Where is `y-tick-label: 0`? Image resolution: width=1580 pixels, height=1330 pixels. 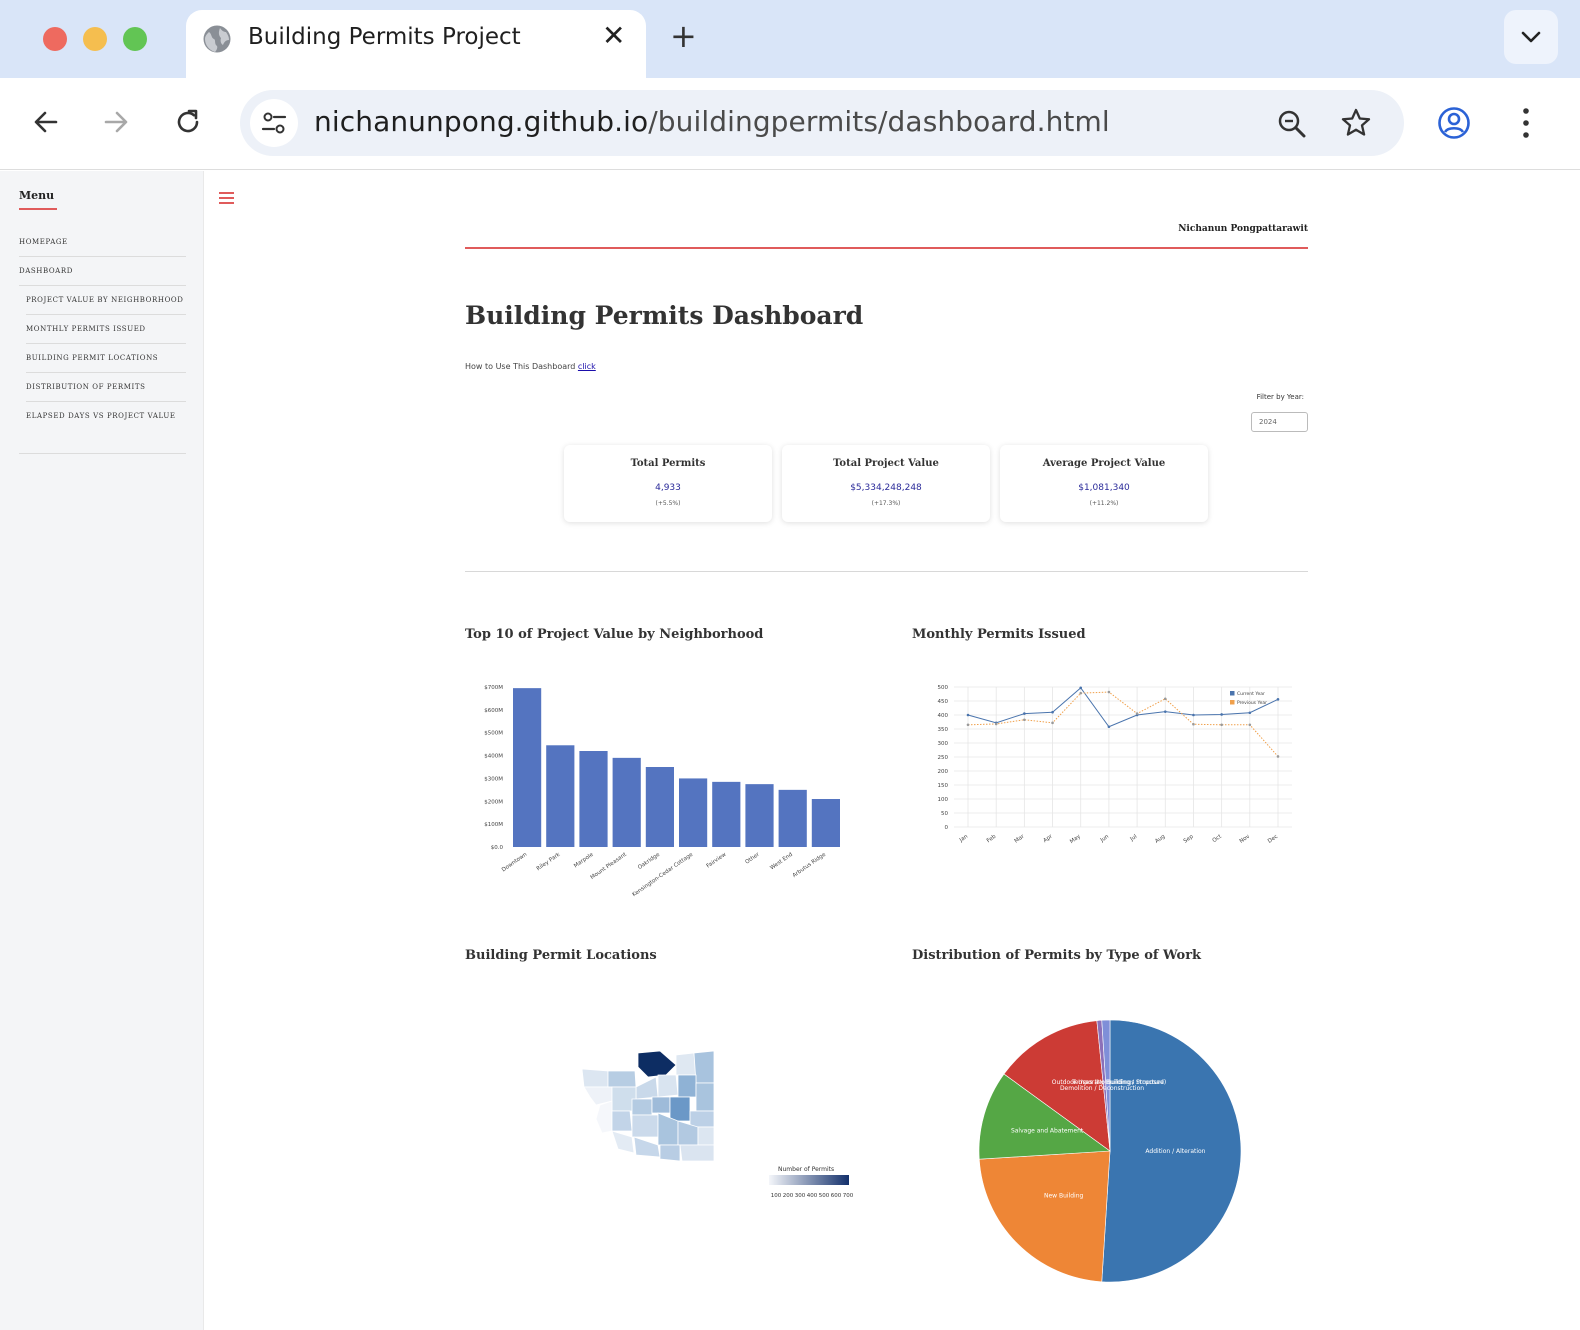
y-tick-label: 0 is located at coordinates (947, 828).